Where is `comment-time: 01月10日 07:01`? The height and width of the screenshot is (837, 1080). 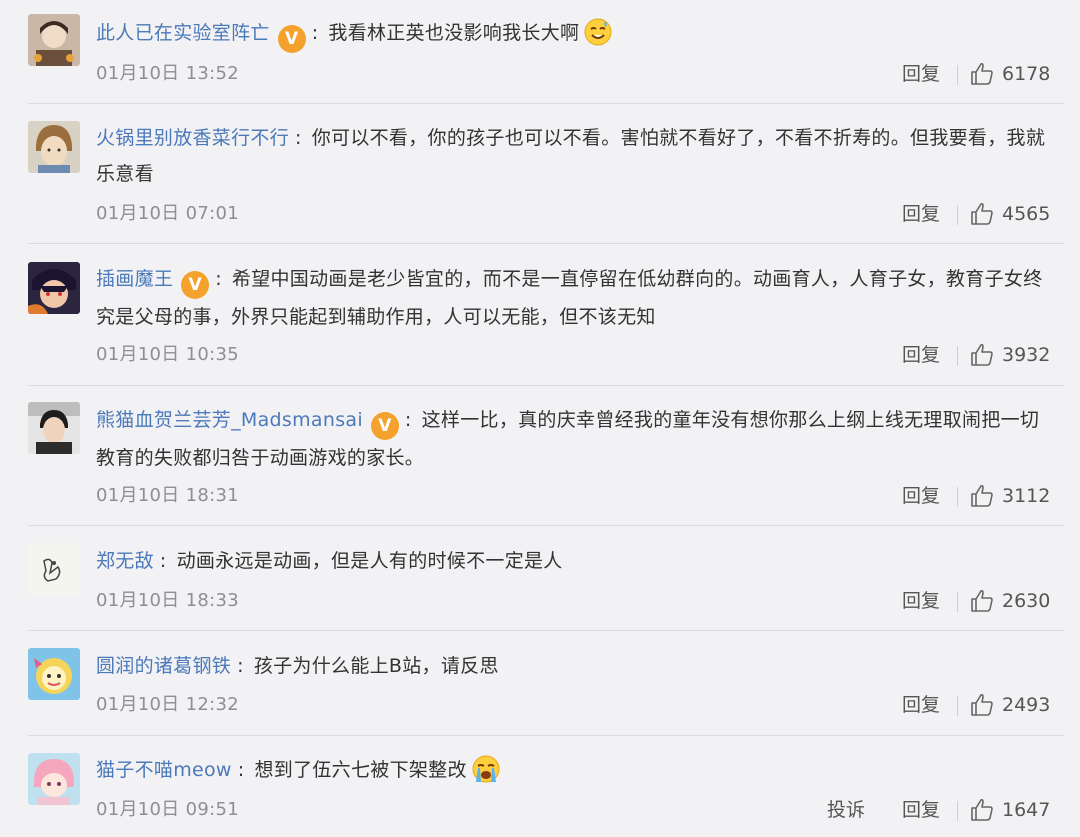 comment-time: 01月10日 07:01 is located at coordinates (168, 213).